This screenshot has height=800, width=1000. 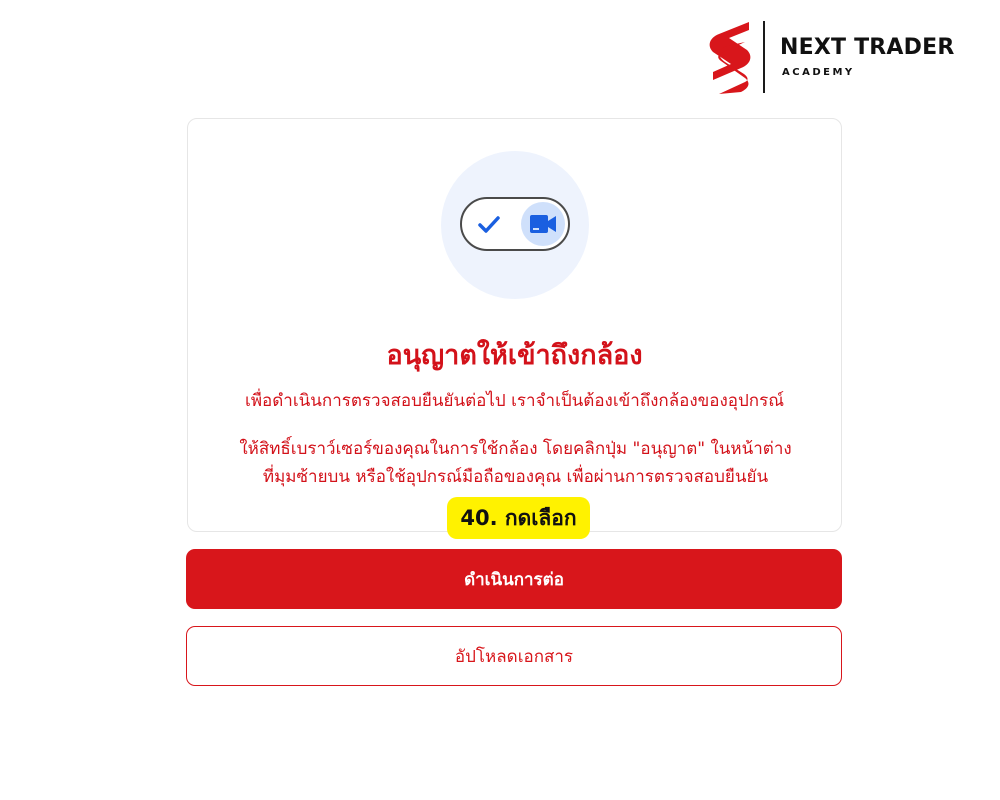 I want to click on permission-toggle-graphic, so click(x=515, y=224).